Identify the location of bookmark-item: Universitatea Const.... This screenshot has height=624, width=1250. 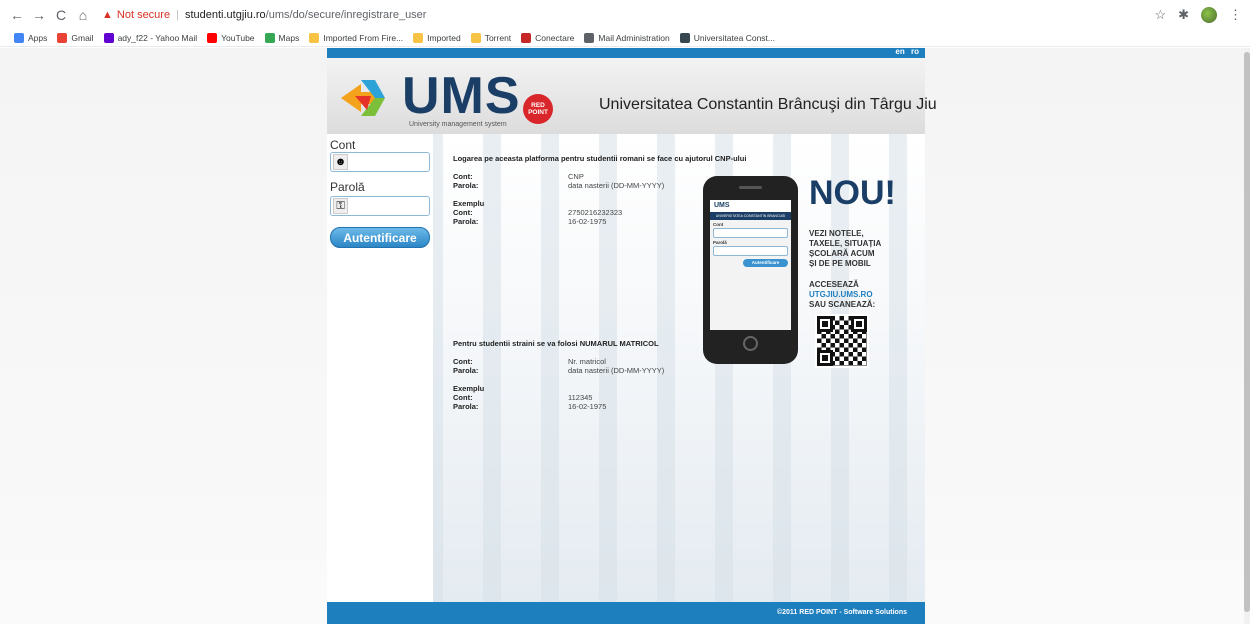
(727, 38).